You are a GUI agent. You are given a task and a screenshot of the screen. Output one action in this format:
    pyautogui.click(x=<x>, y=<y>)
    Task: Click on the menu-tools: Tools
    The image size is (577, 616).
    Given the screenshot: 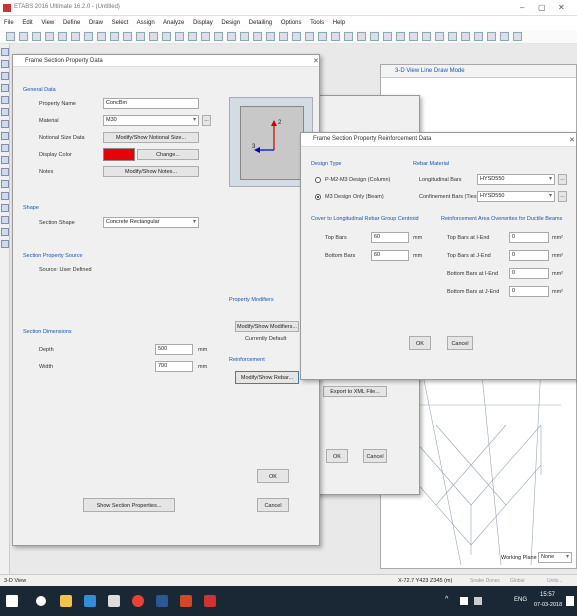 What is the action you would take?
    pyautogui.click(x=317, y=23)
    